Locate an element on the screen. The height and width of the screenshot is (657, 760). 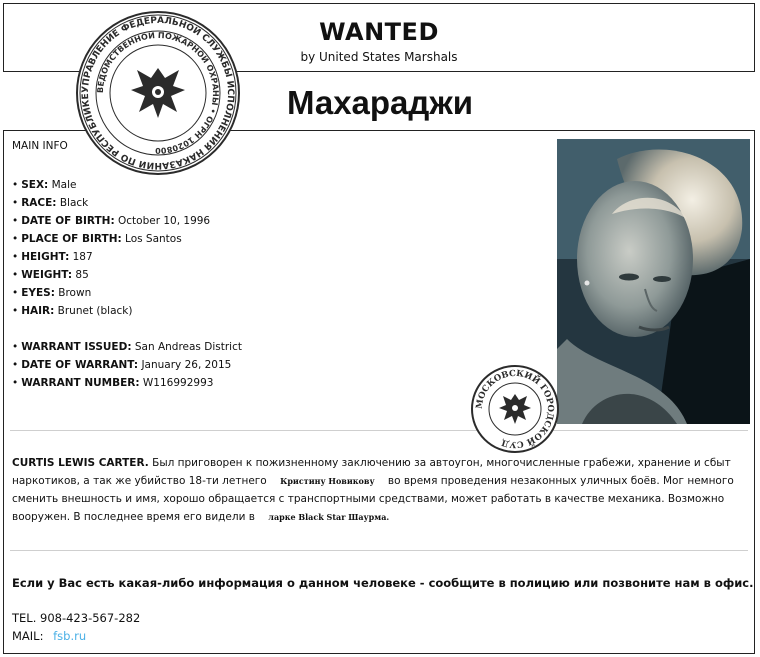
list-item: • DATE OF BIRTH: October 10, 1996 is located at coordinates (111, 221).